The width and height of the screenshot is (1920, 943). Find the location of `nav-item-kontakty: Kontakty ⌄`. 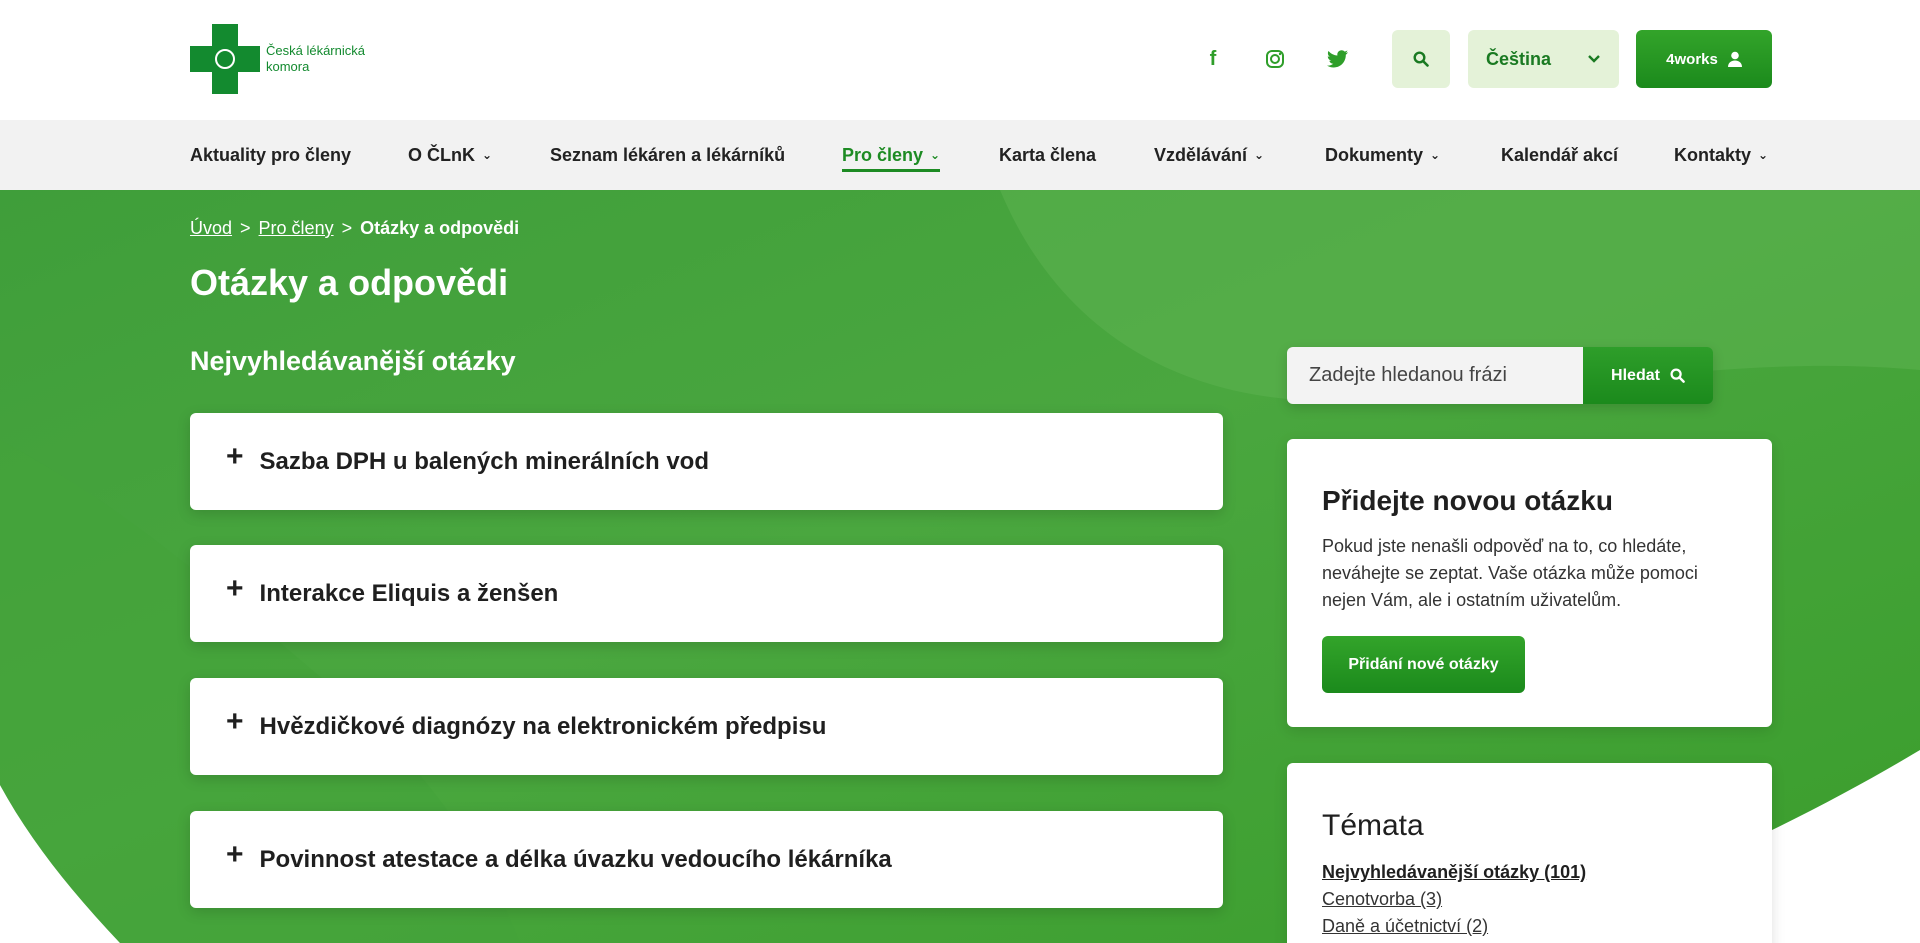

nav-item-kontakty: Kontakty ⌄ is located at coordinates (1721, 155).